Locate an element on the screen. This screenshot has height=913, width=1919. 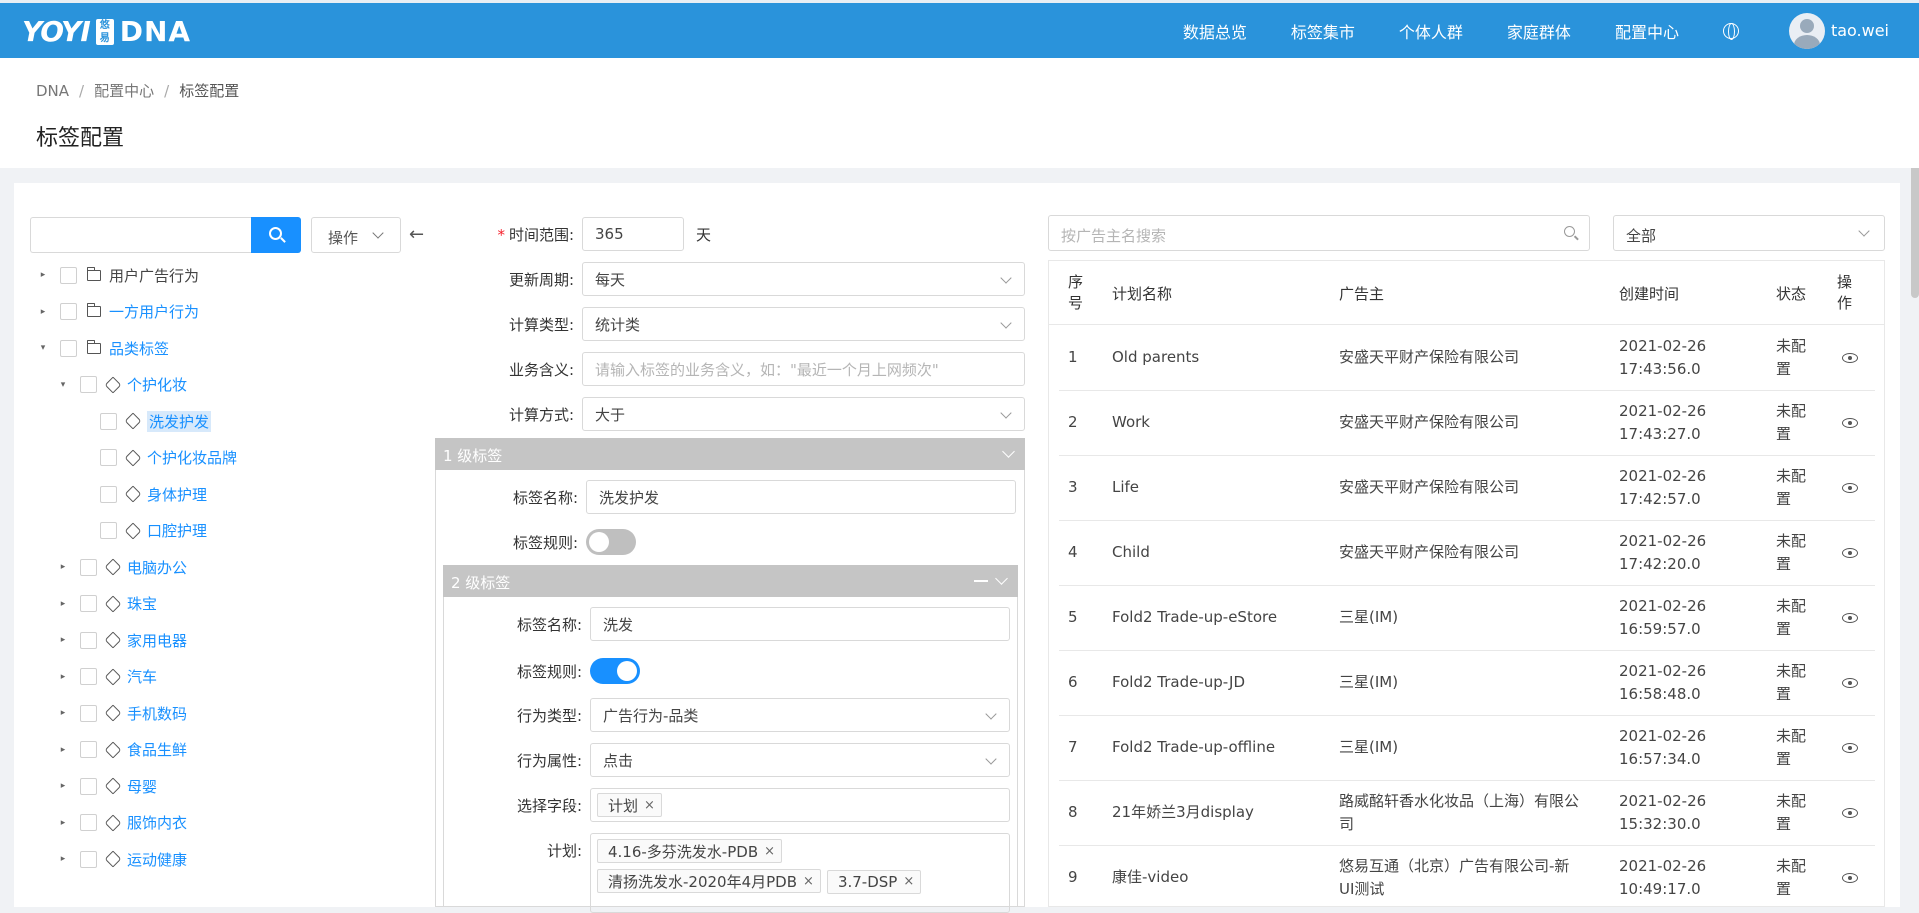
calc-method-select: 大于 is located at coordinates (803, 414).